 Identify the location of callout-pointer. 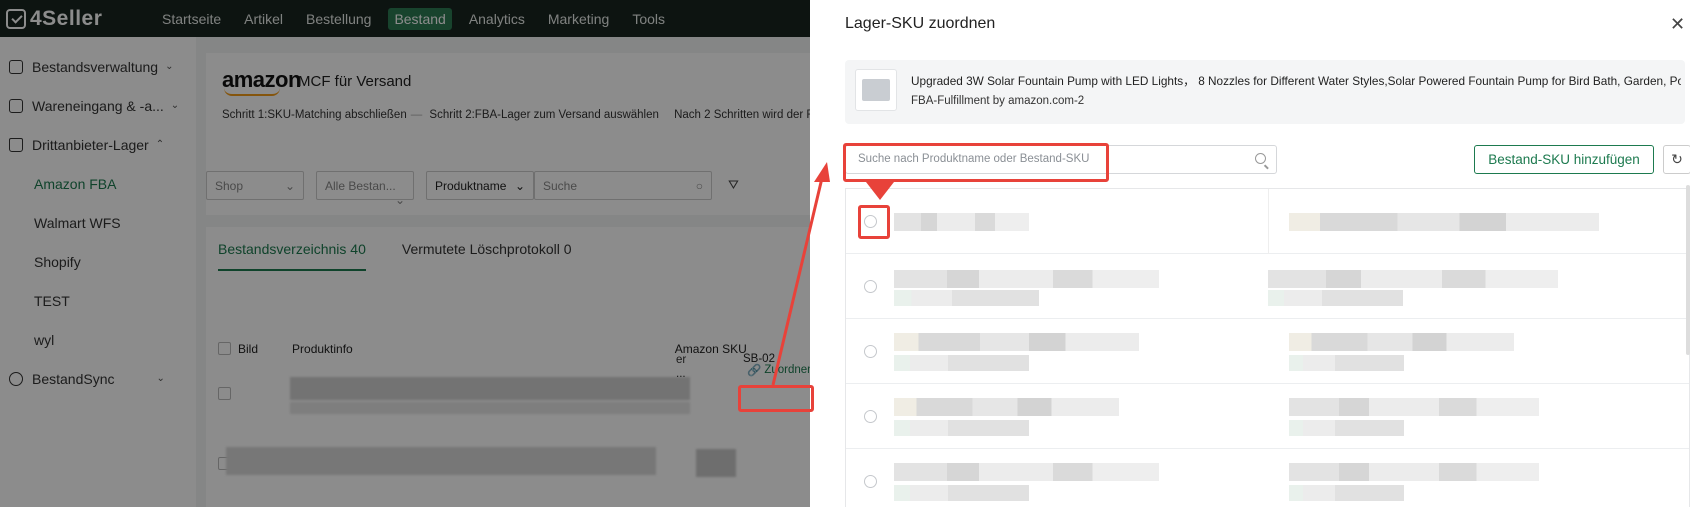
(880, 191).